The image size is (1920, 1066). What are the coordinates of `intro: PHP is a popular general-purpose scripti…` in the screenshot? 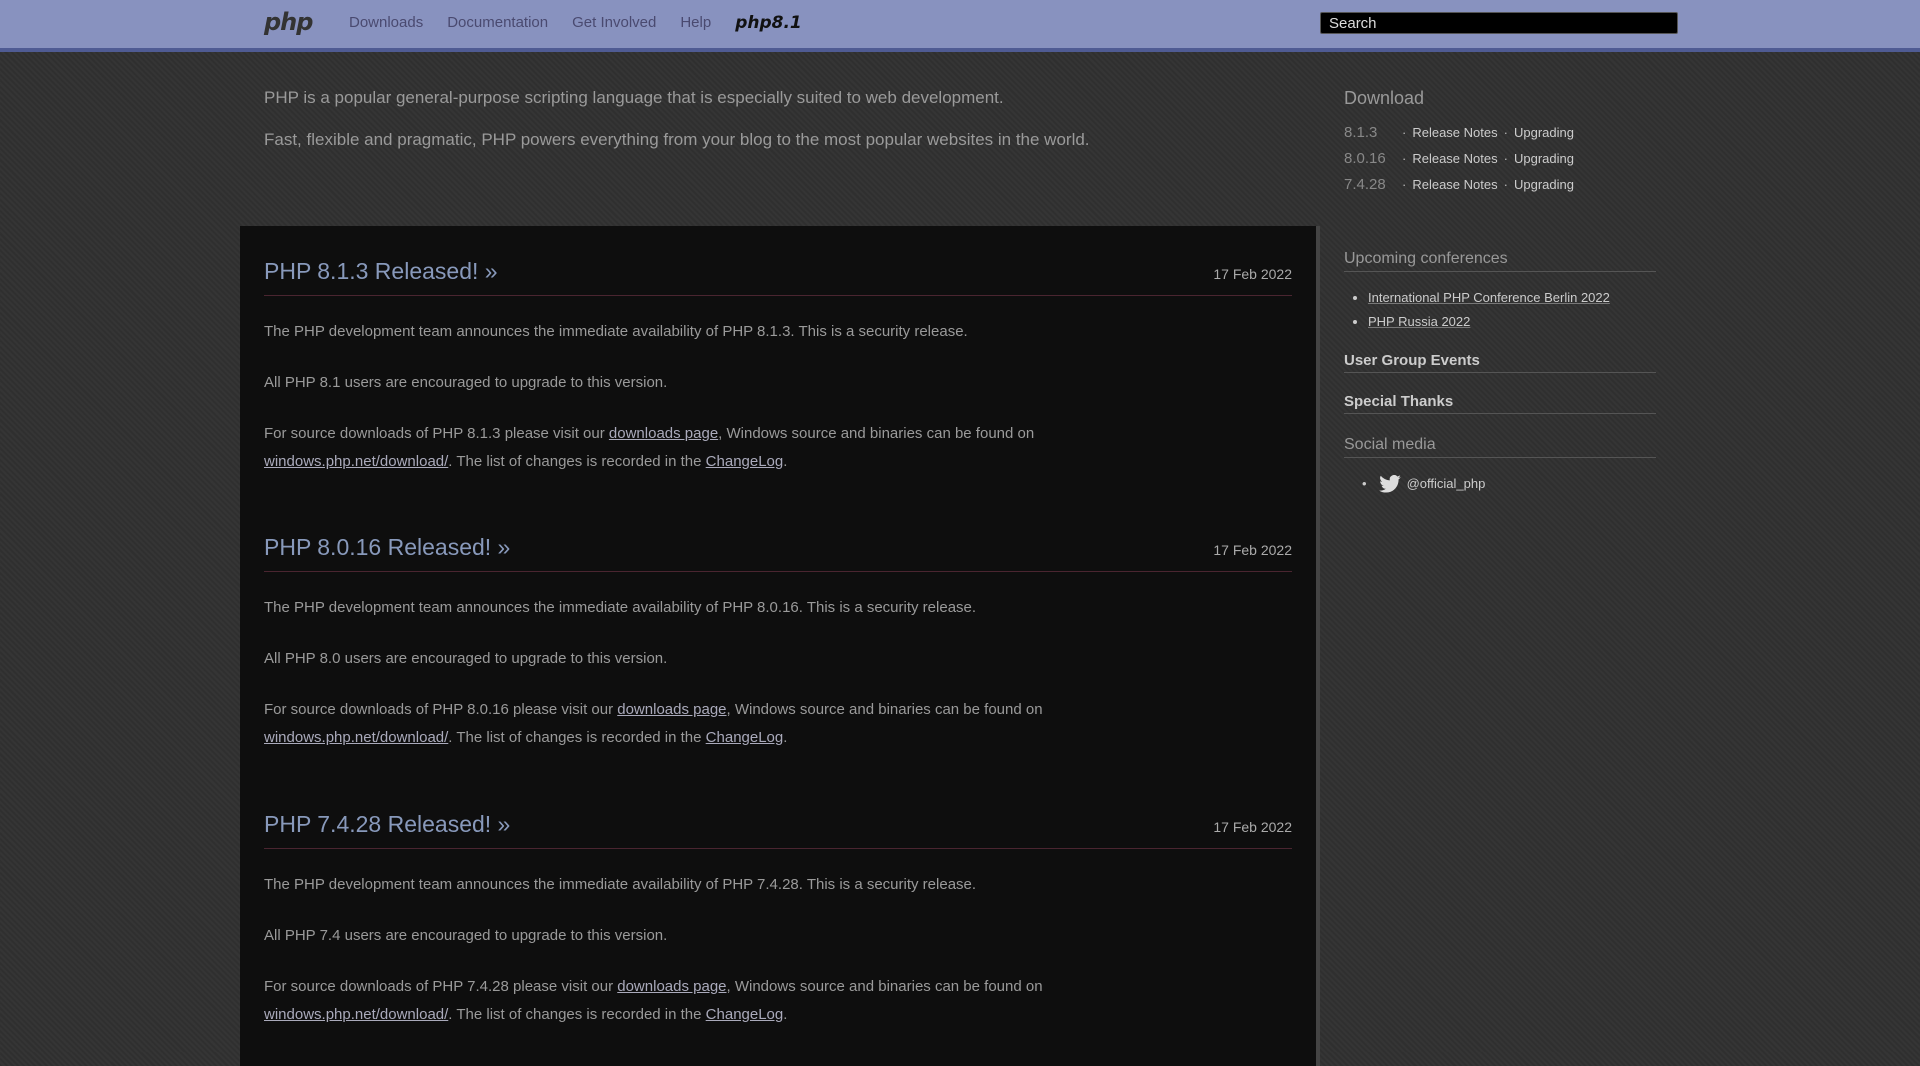 It's located at (714, 130).